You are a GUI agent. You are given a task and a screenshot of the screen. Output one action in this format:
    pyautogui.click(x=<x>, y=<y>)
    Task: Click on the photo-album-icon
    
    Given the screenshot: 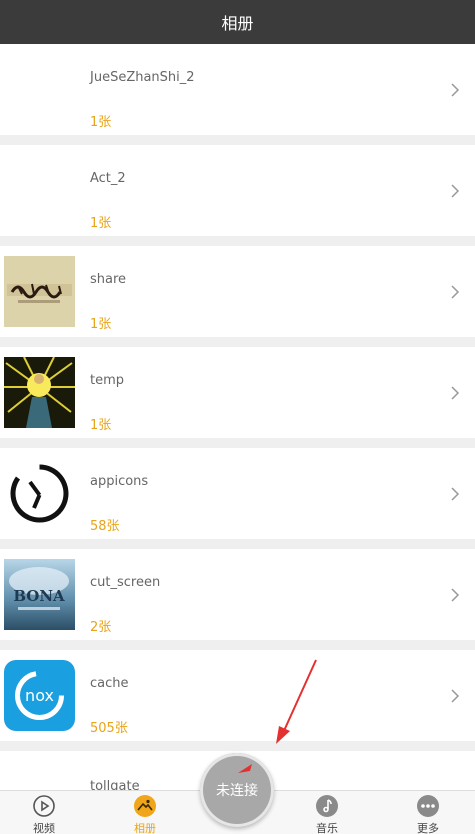 What is the action you would take?
    pyautogui.click(x=145, y=806)
    